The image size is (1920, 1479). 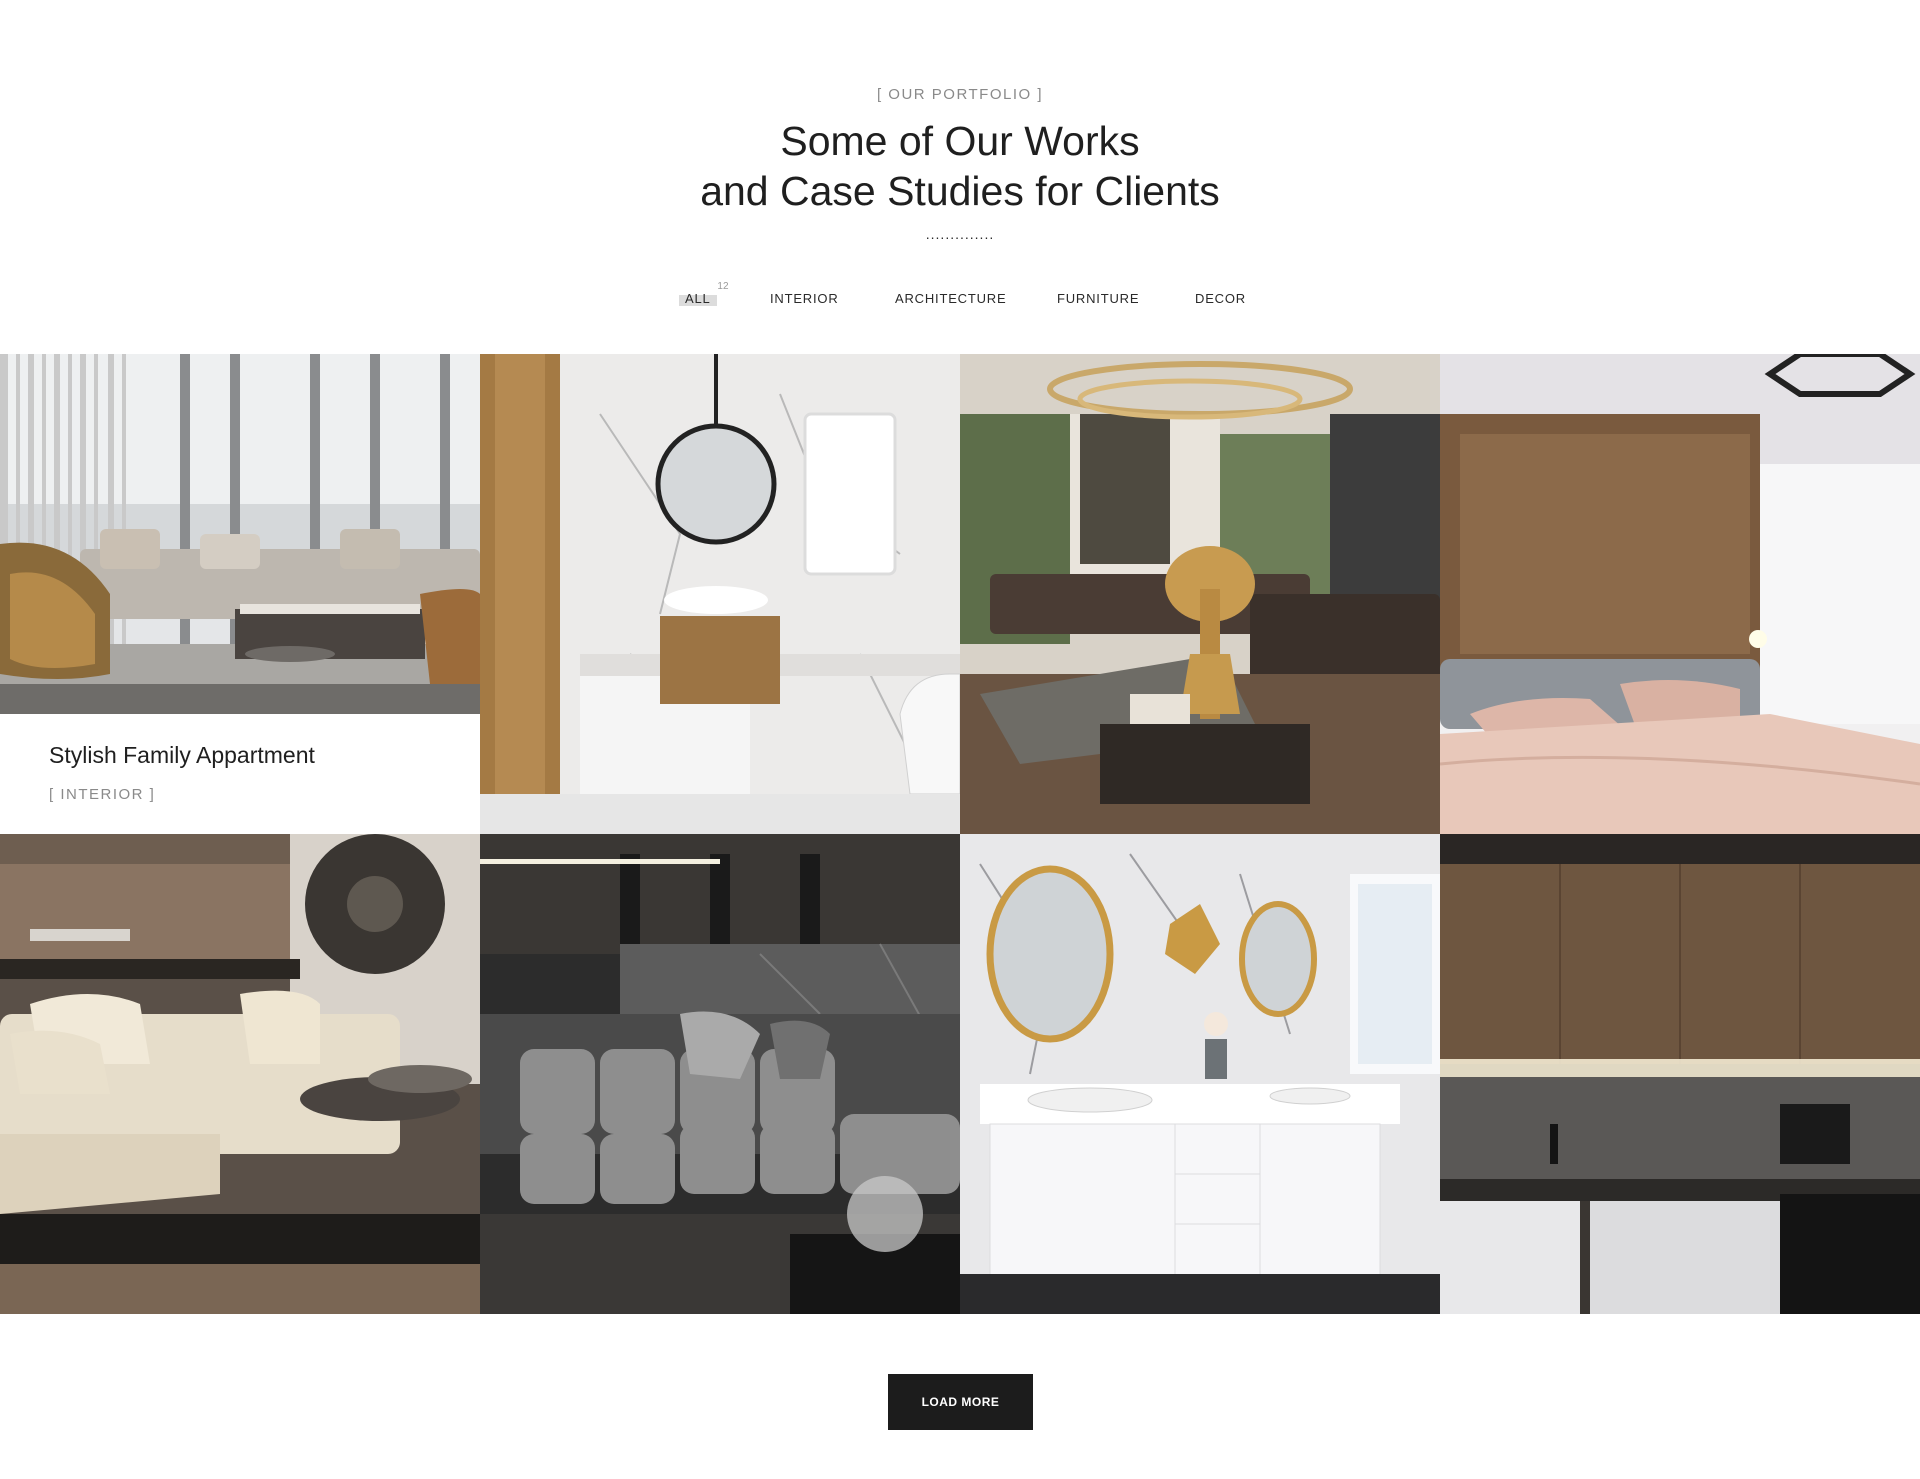 What do you see at coordinates (182, 755) in the screenshot?
I see `portfolio-item-title: Stylish Family Appartment` at bounding box center [182, 755].